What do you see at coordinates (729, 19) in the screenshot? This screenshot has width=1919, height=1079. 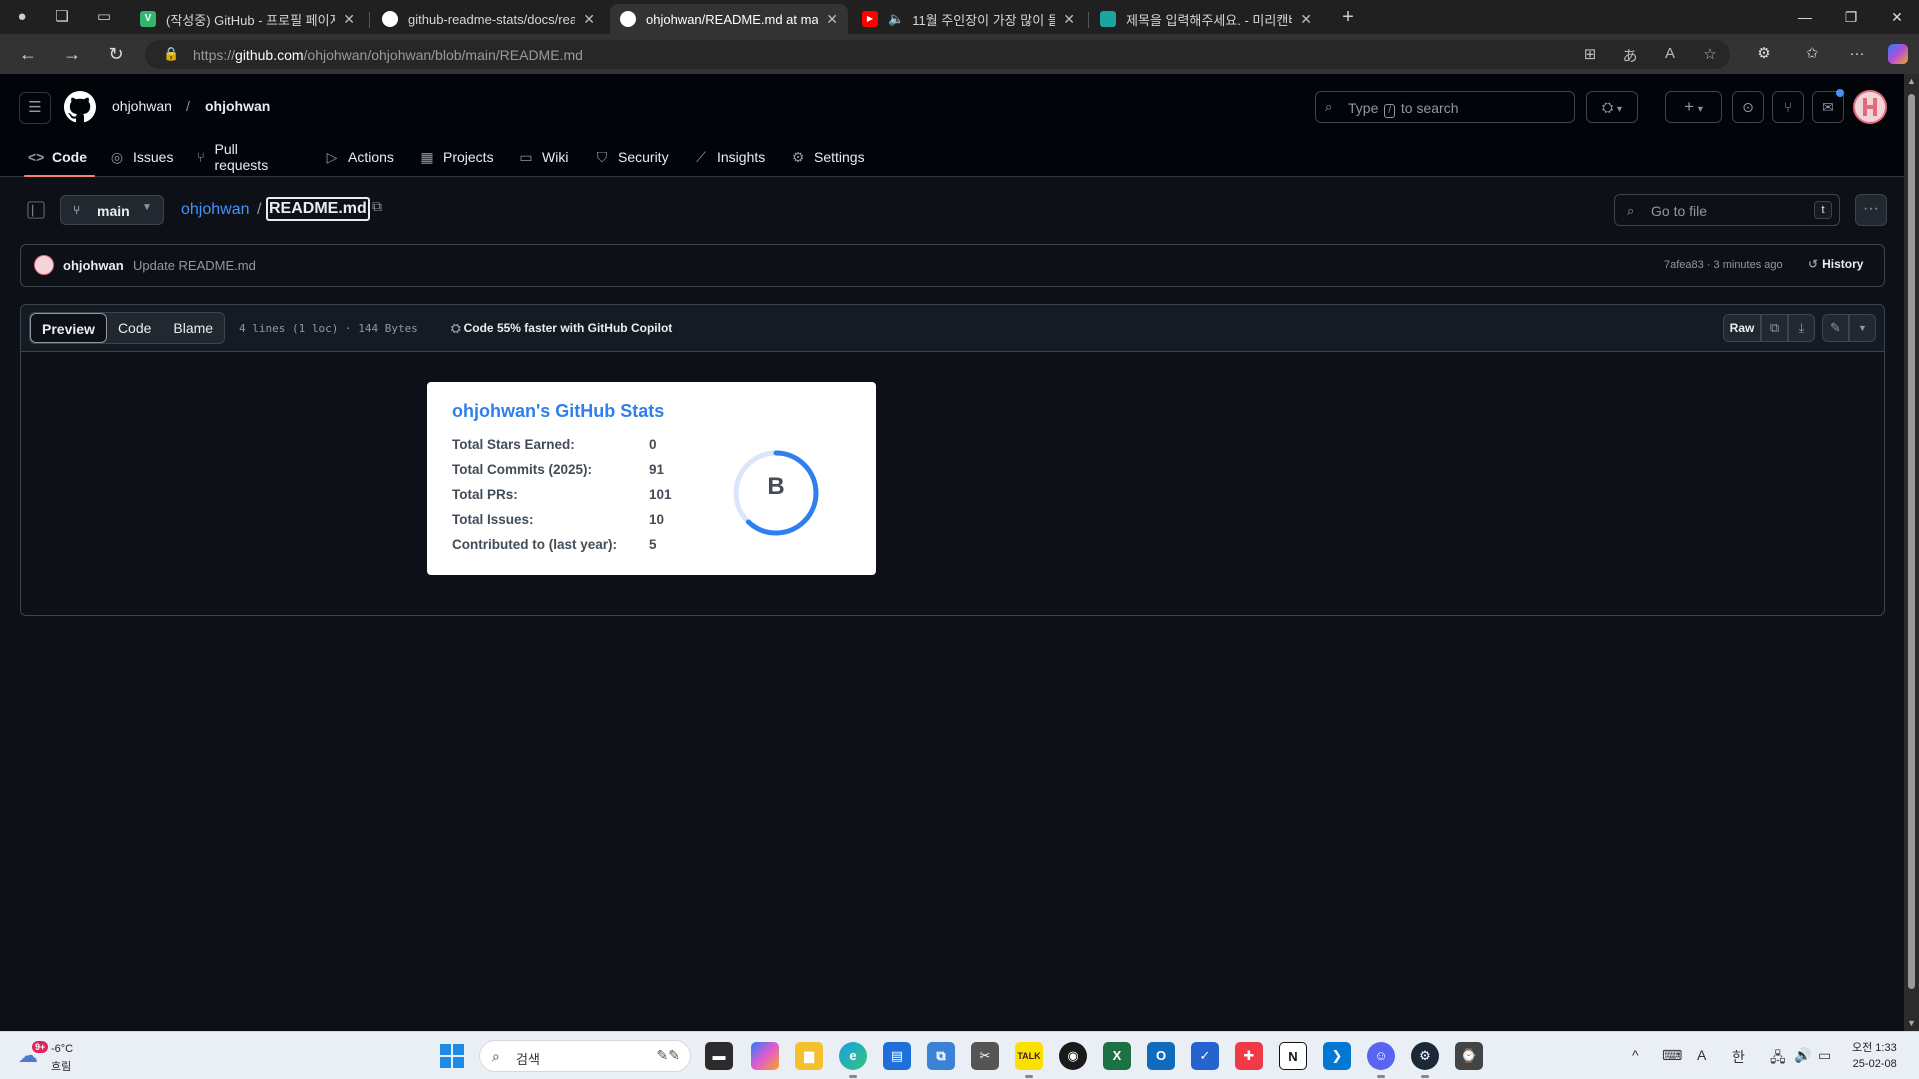 I see `browser-tab-active: ohjohwan/README.md at main · c ✕` at bounding box center [729, 19].